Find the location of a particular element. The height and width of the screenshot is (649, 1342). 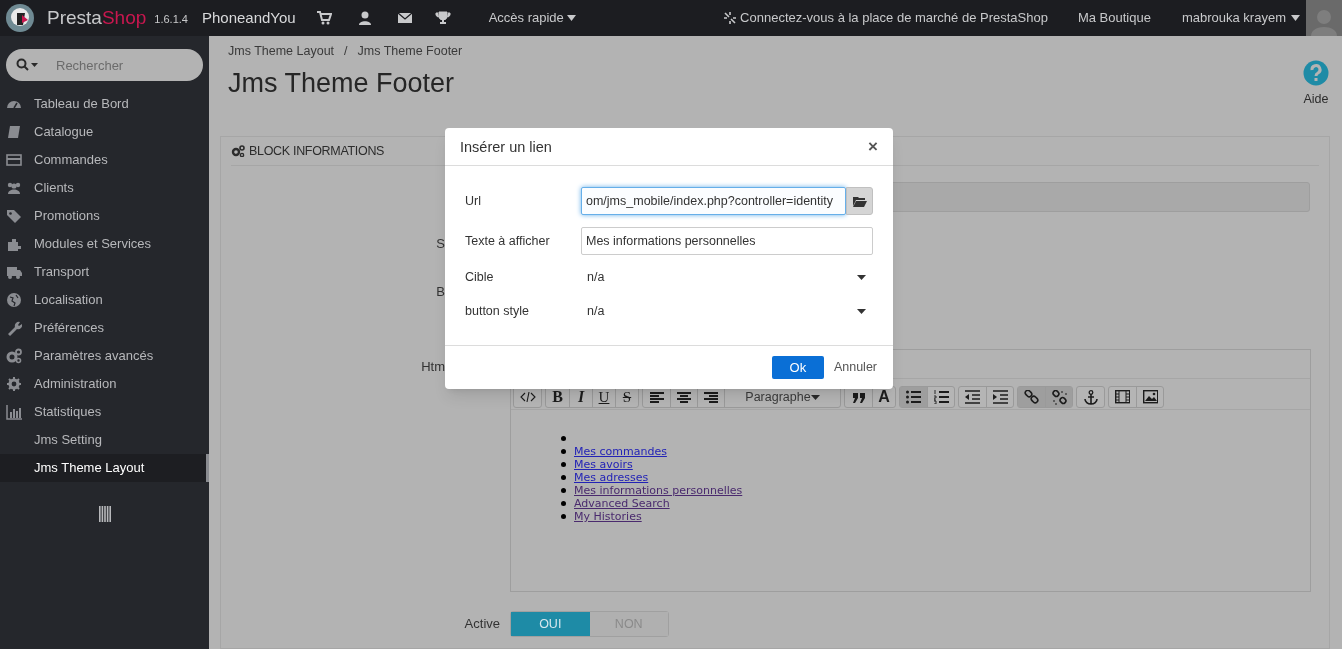

dialog-title: Insérer un lien is located at coordinates (506, 147).